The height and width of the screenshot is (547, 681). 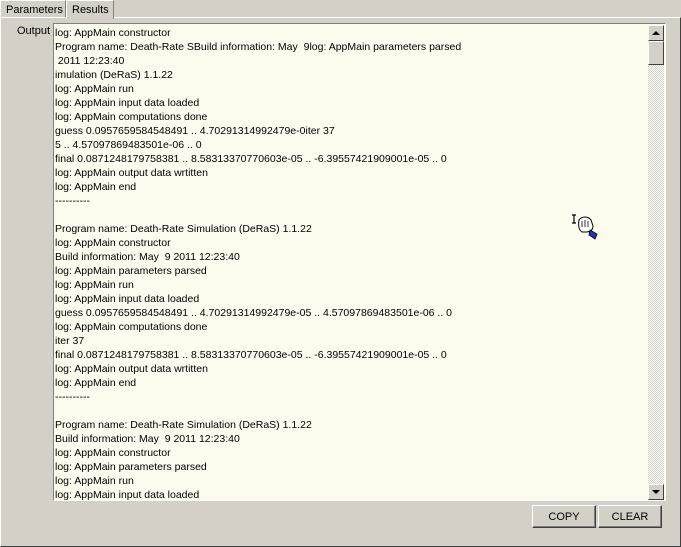 What do you see at coordinates (564, 516) in the screenshot?
I see `copy-button: COPY` at bounding box center [564, 516].